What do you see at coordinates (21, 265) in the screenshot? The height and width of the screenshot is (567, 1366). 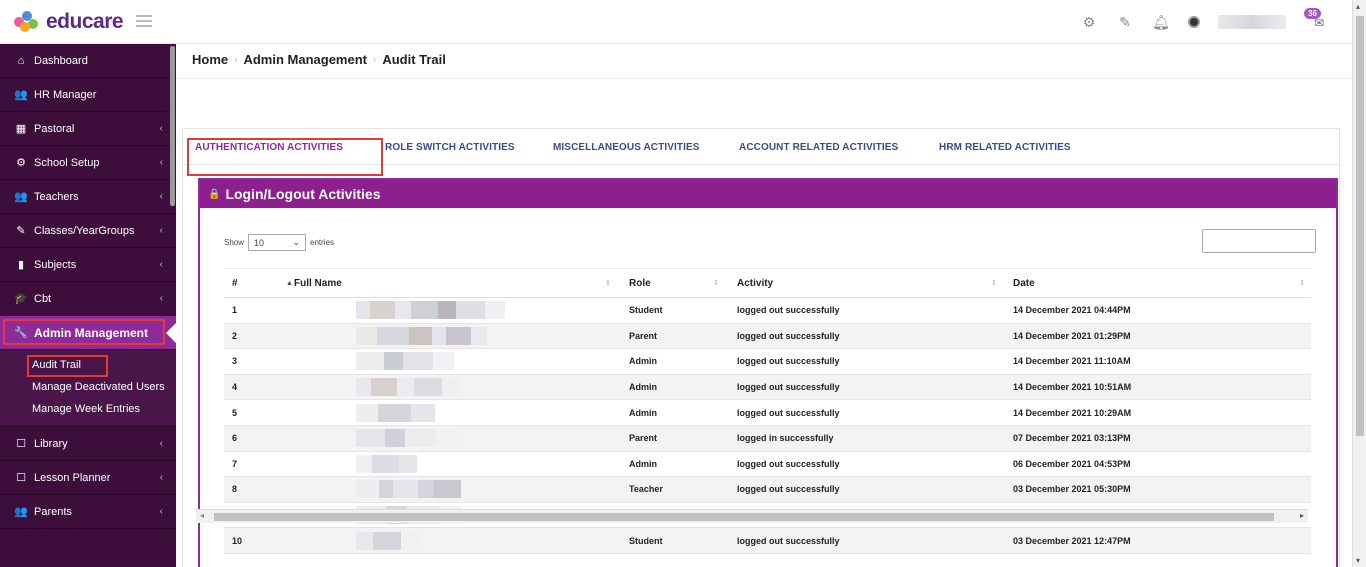 I see `book-icon: ▮` at bounding box center [21, 265].